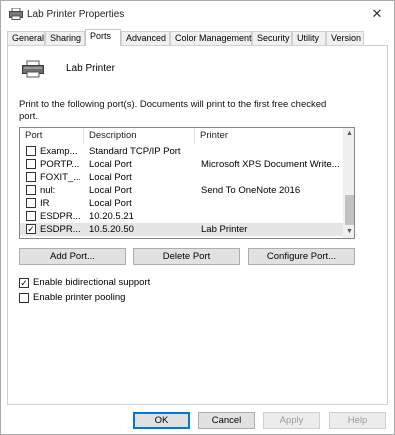  Describe the element at coordinates (65, 38) in the screenshot. I see `tab-sharing: Sharing` at that location.